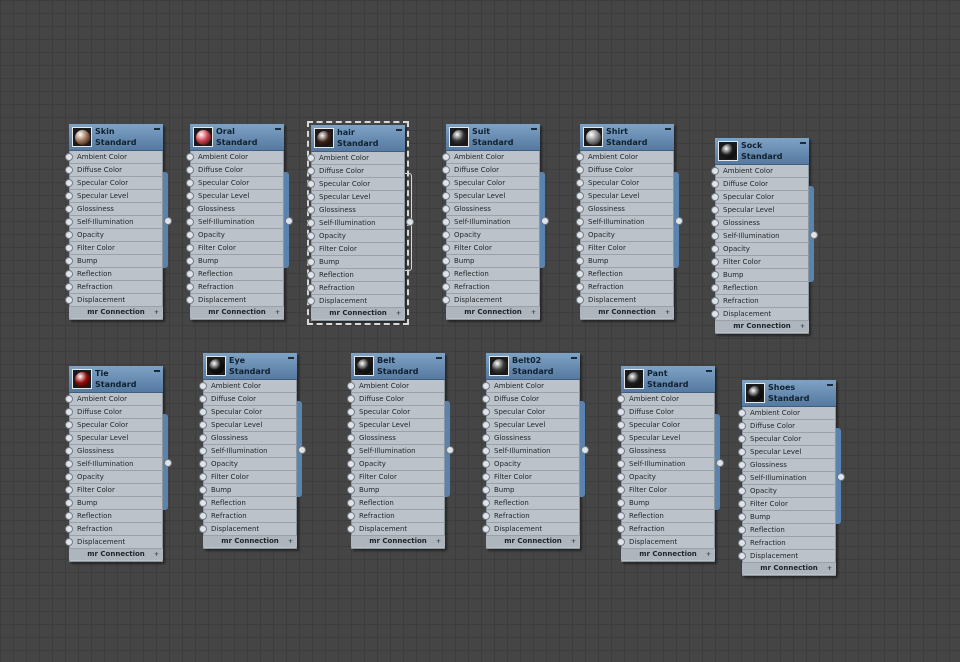 The width and height of the screenshot is (960, 662). I want to click on slot-row: Glossiness, so click(625, 209).